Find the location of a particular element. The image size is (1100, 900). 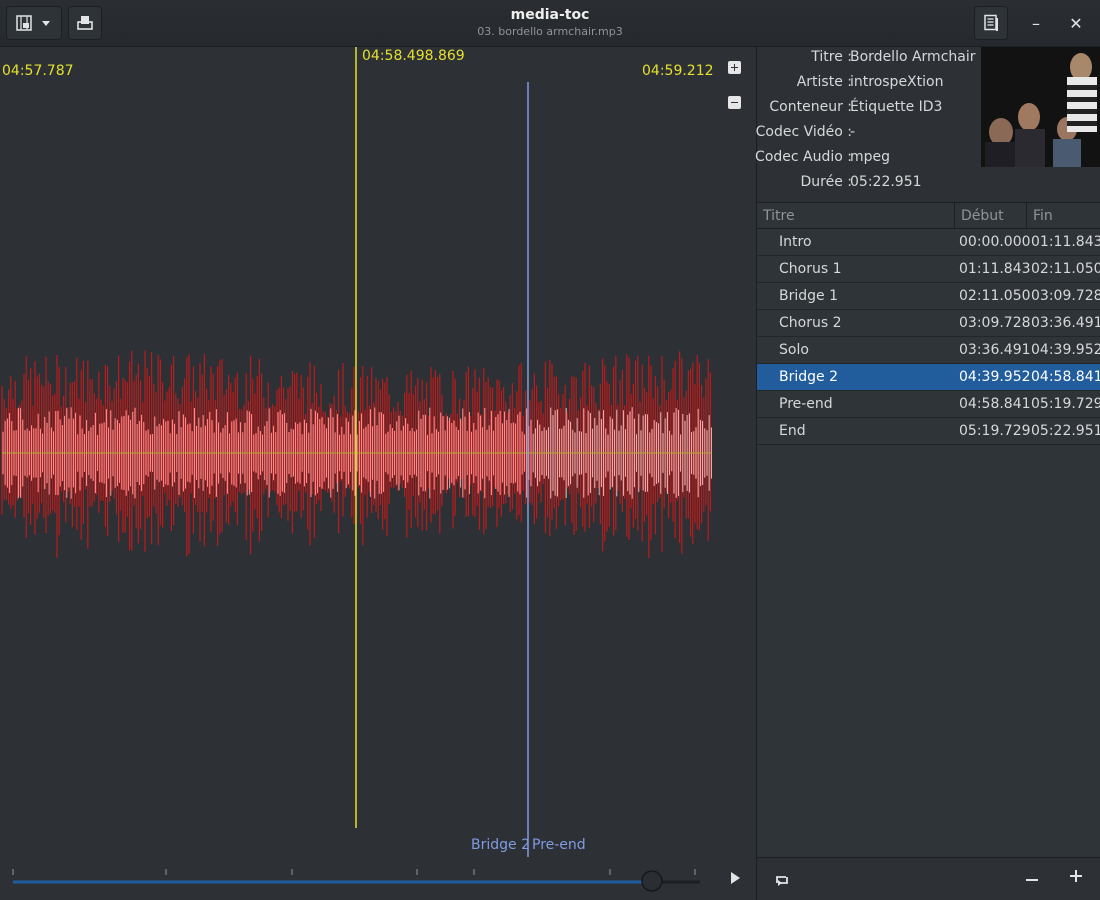

info-value: 05:22.951 is located at coordinates (886, 182).